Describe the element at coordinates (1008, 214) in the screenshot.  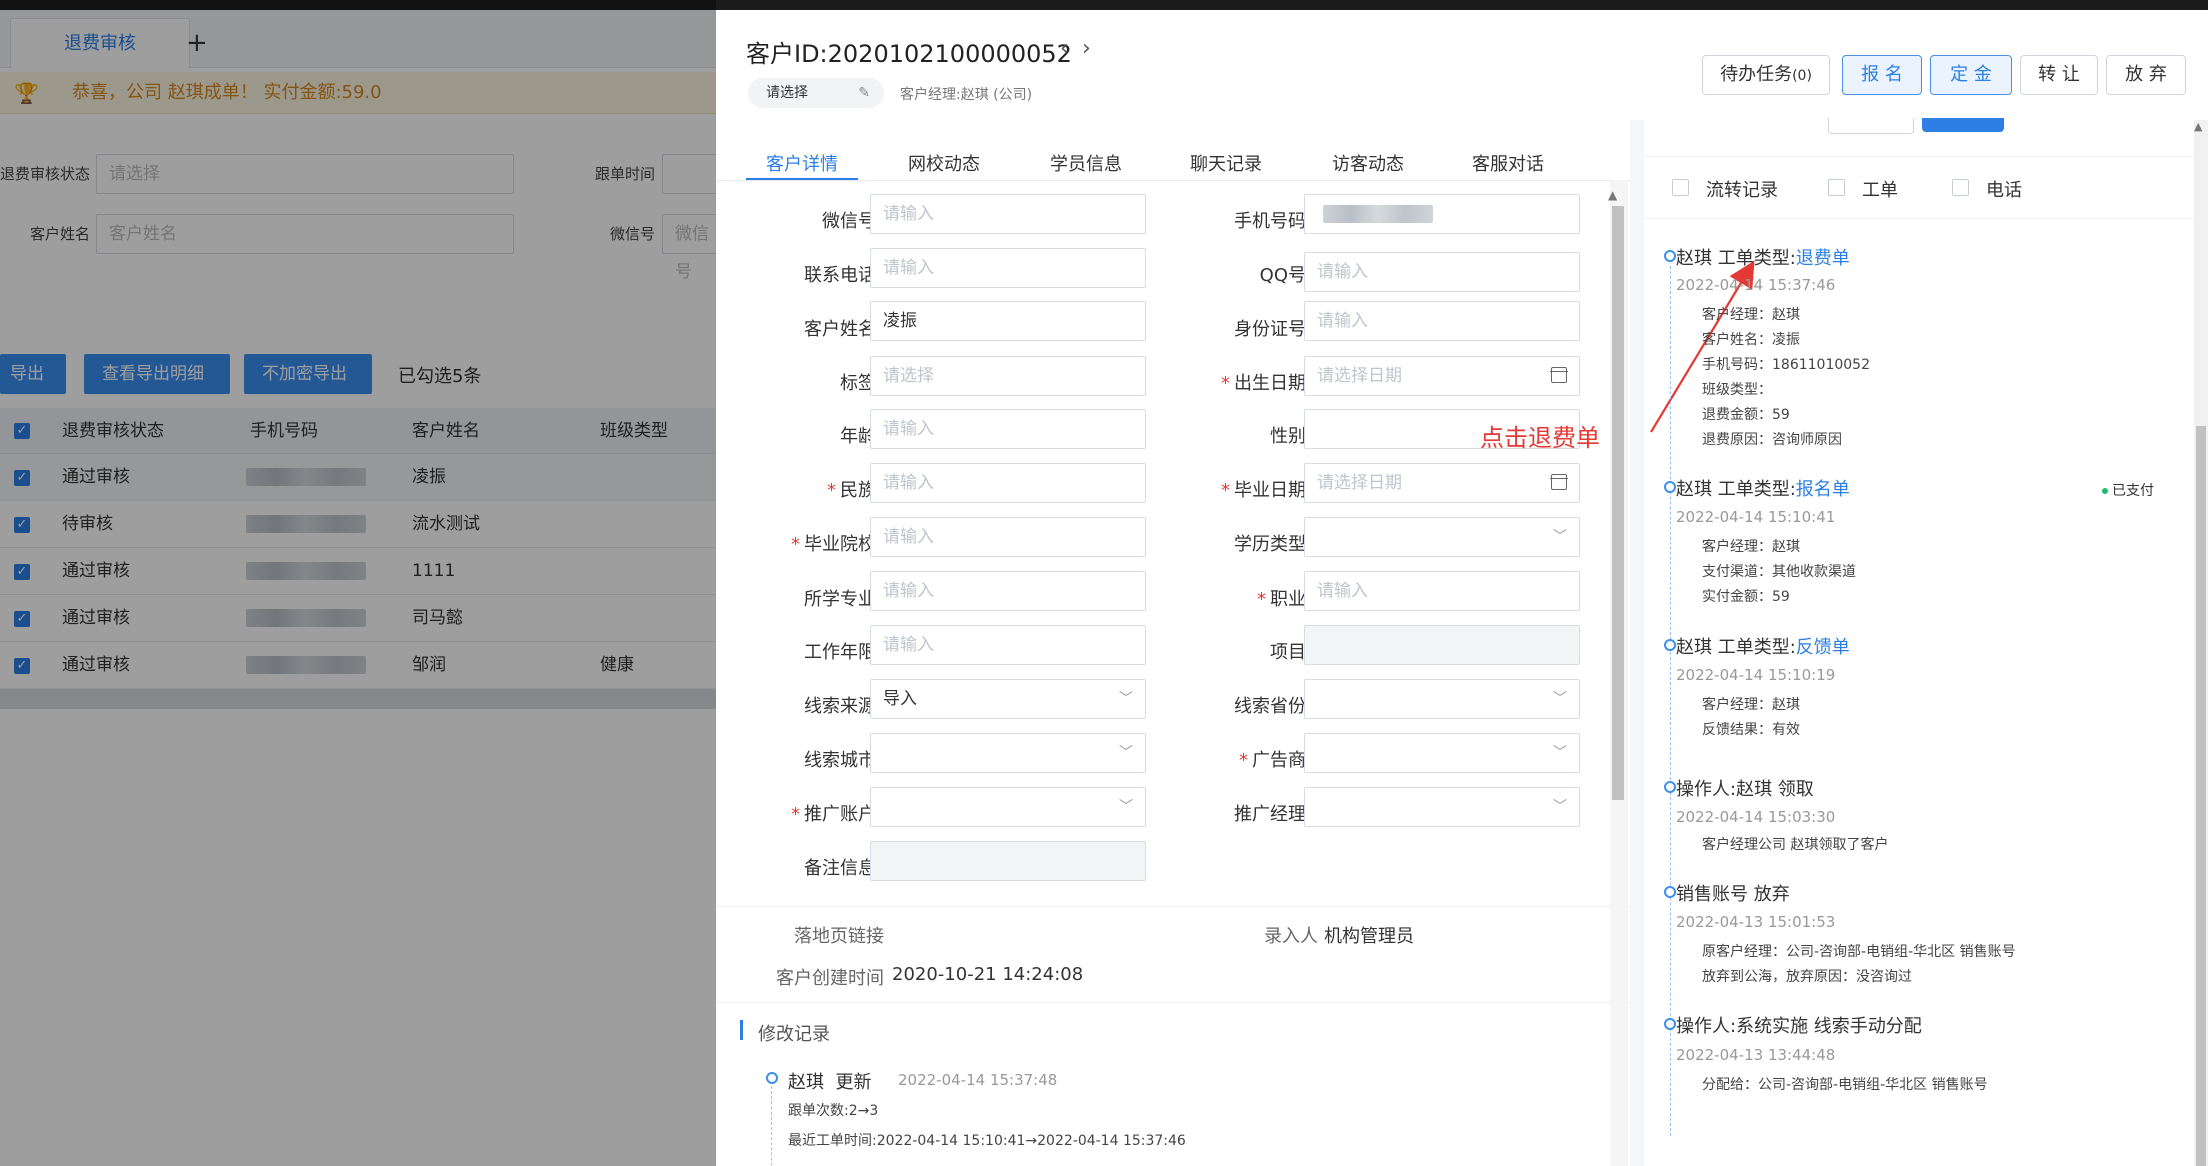
I see `wechat-input: 请输入` at that location.